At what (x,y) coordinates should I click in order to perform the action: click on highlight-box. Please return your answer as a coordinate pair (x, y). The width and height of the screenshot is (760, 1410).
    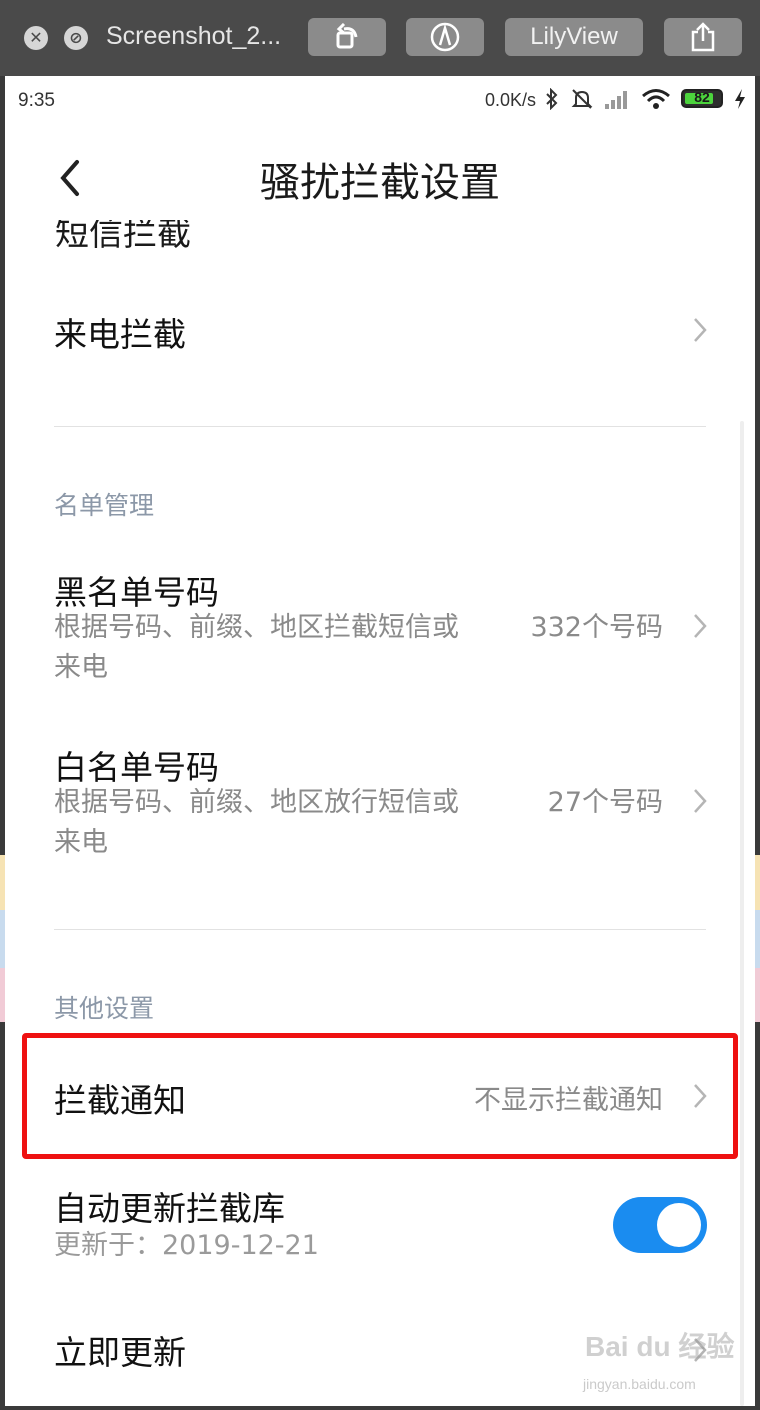
    Looking at the image, I should click on (380, 1096).